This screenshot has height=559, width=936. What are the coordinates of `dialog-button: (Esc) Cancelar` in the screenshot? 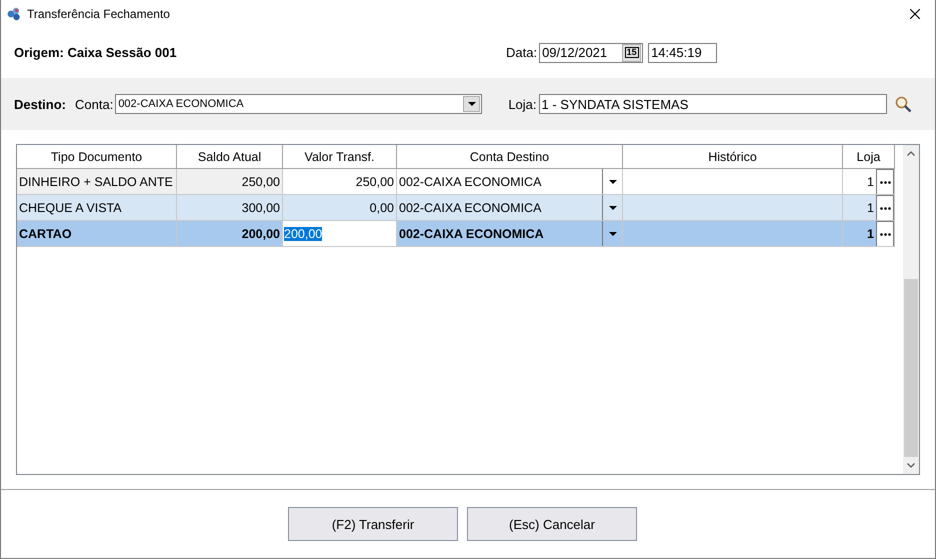 It's located at (552, 524).